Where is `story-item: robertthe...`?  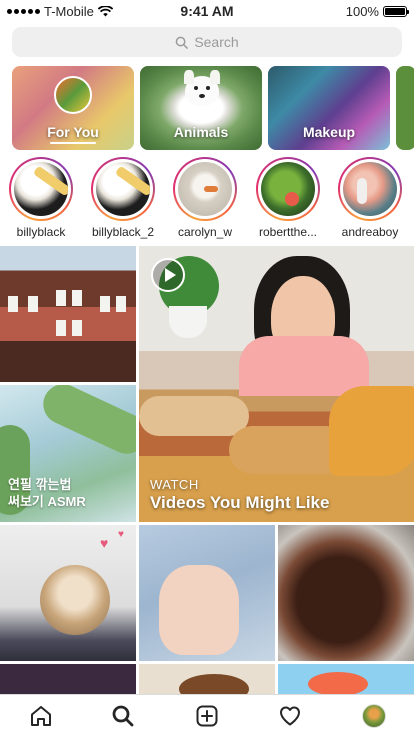
story-item: robertthe... is located at coordinates (288, 198).